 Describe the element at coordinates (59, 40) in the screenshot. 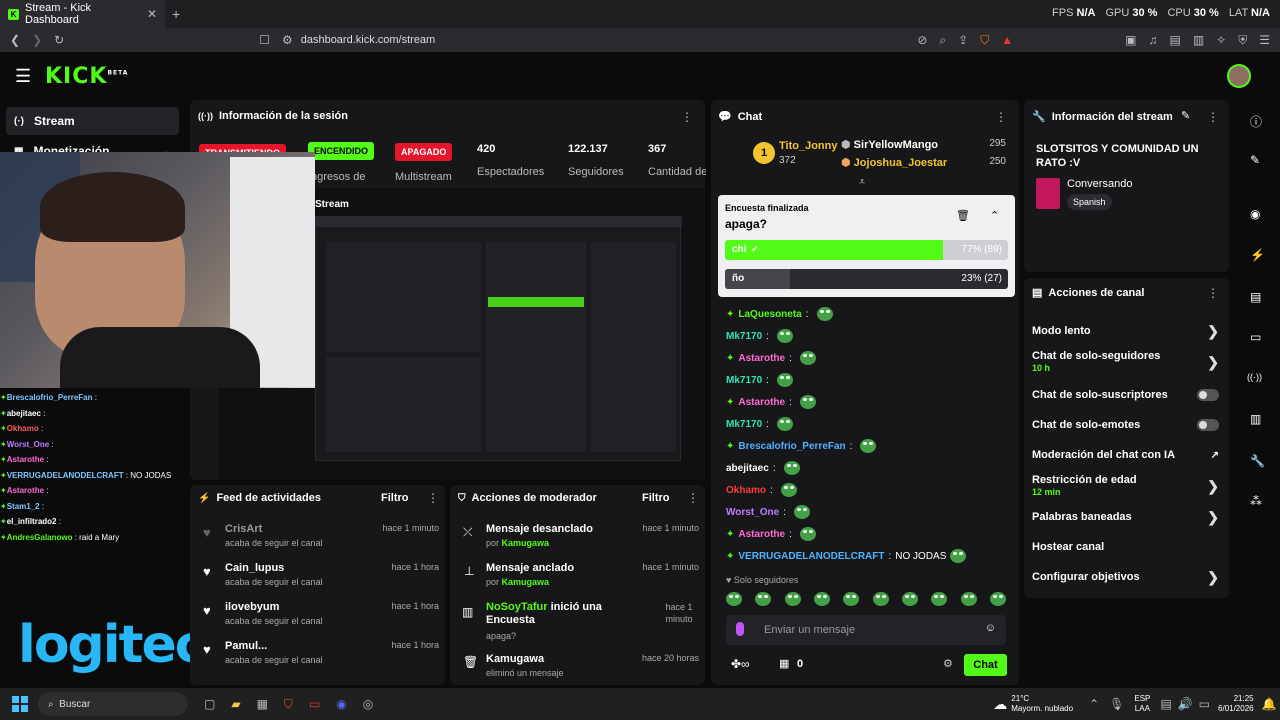

I see `reload-icon: ↻` at that location.